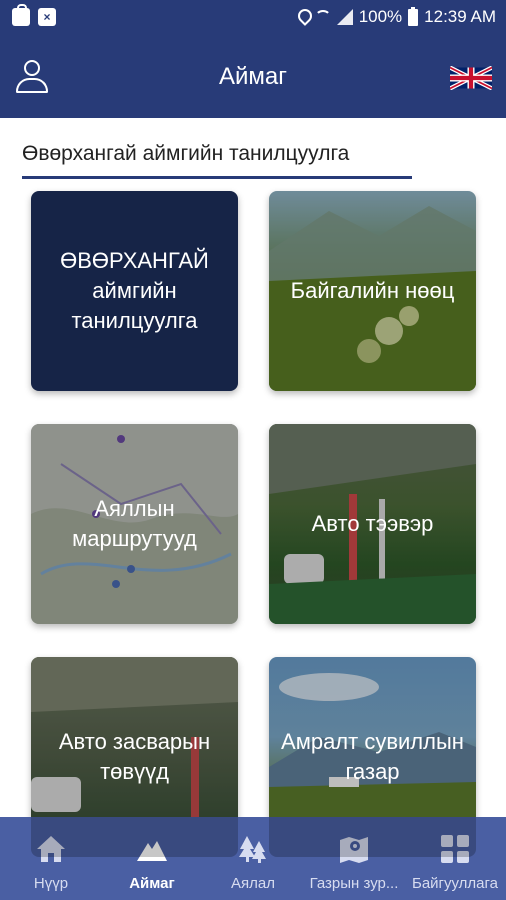 This screenshot has height=900, width=506. I want to click on signal-icon, so click(344, 17).